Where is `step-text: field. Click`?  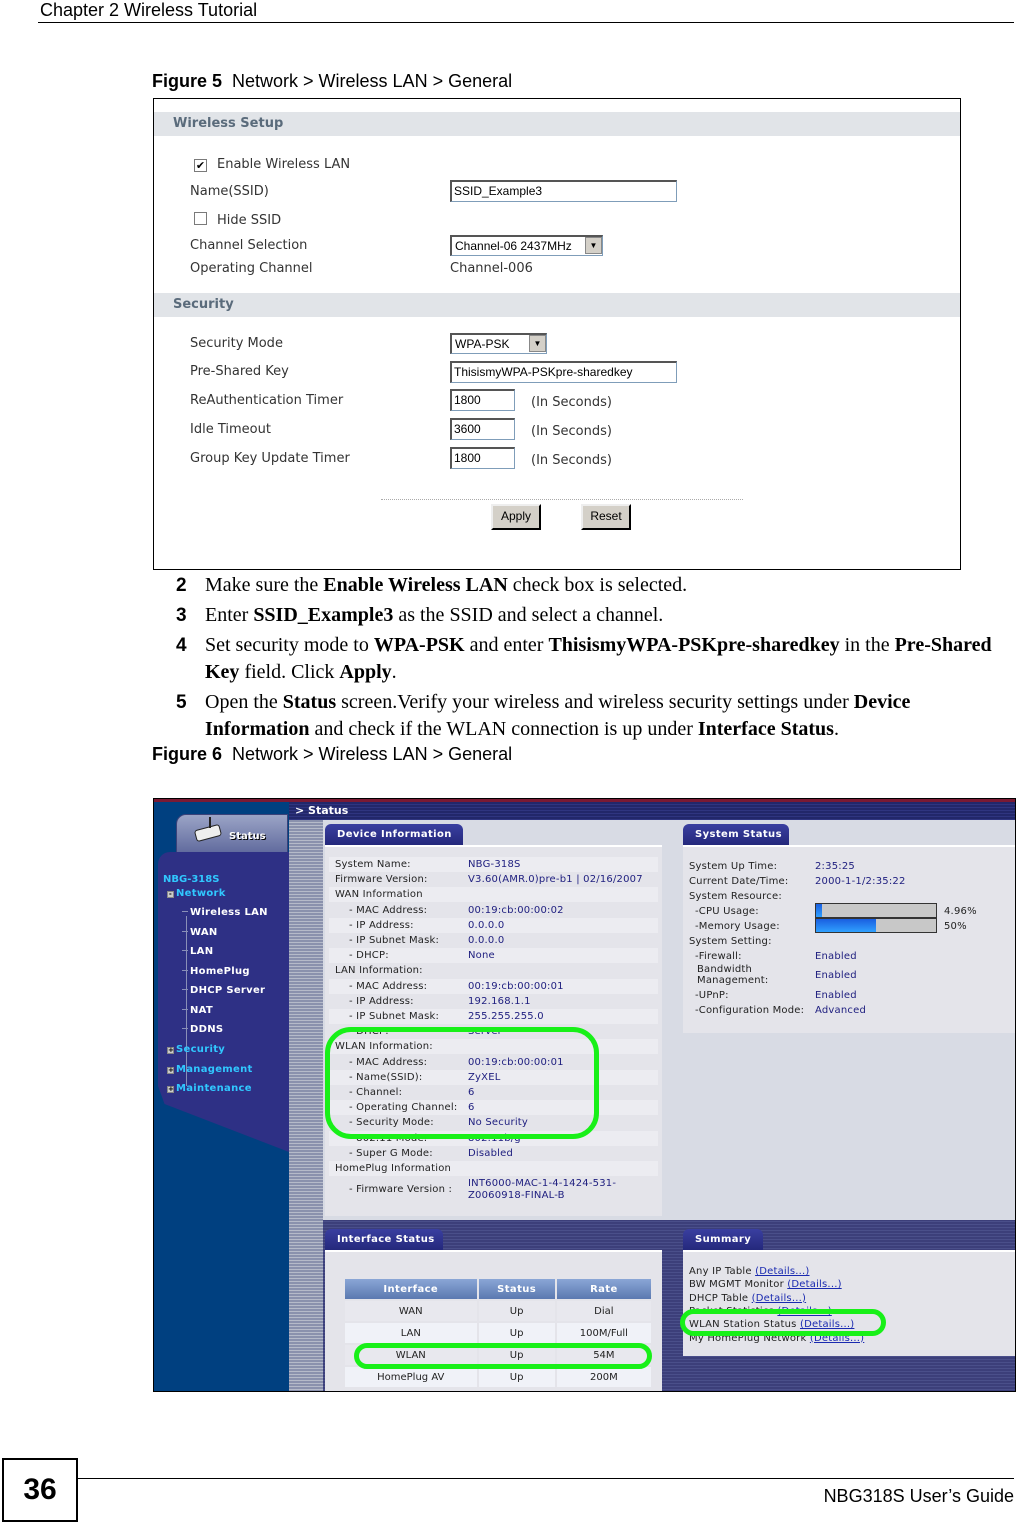
step-text: field. Click is located at coordinates (289, 672).